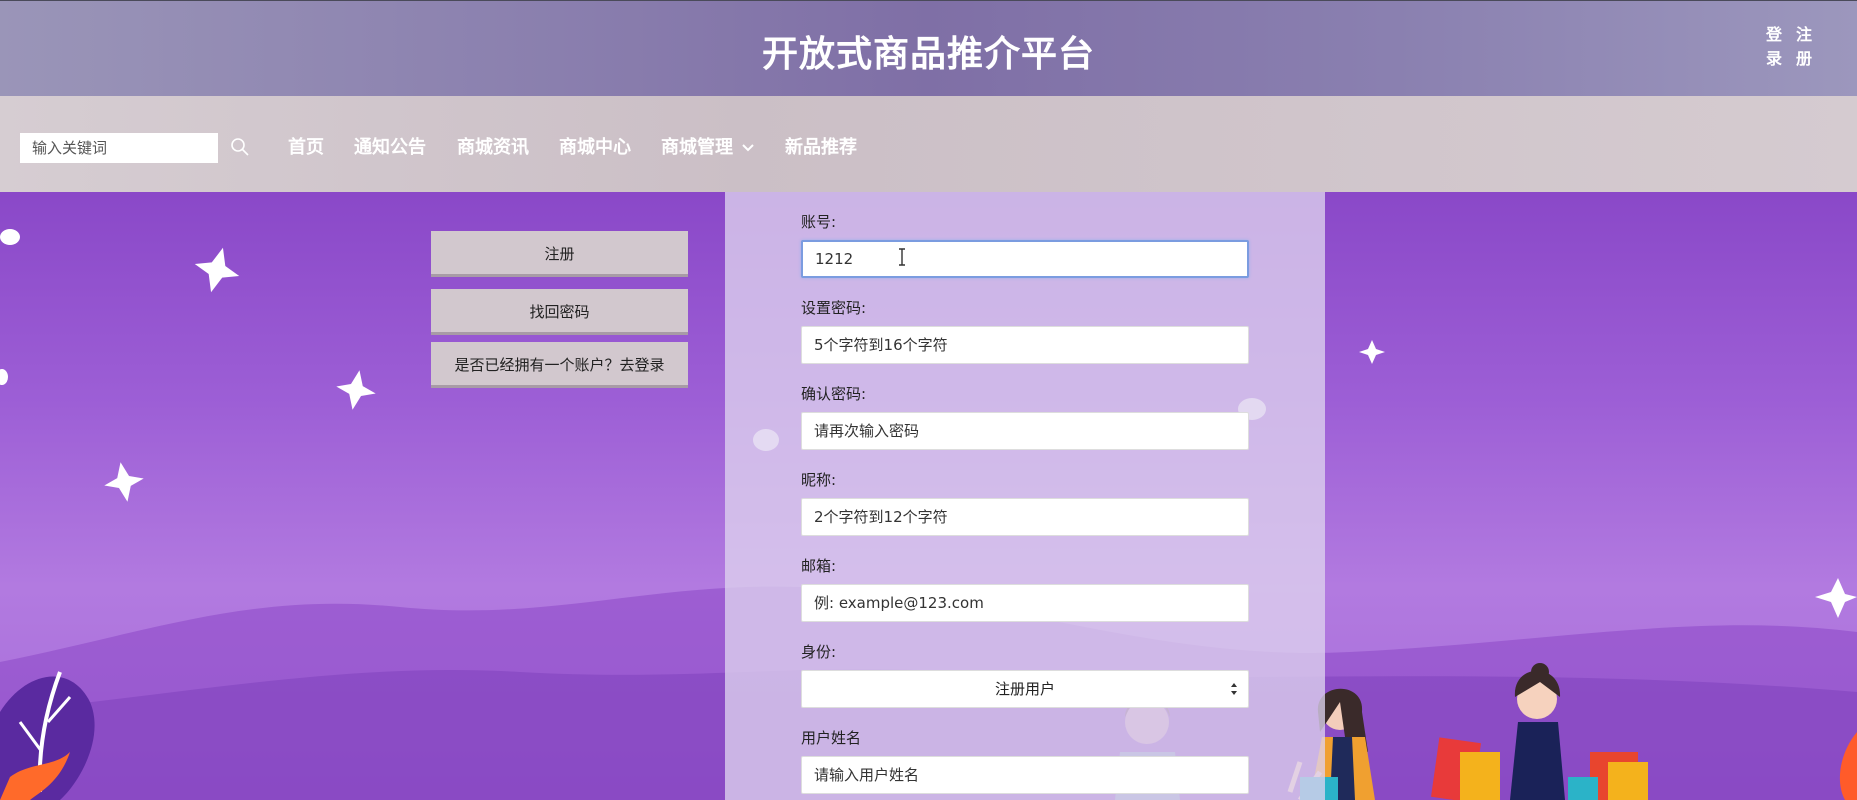  Describe the element at coordinates (697, 147) in the screenshot. I see `nav-item-mall-management-label: 商城管理` at that location.